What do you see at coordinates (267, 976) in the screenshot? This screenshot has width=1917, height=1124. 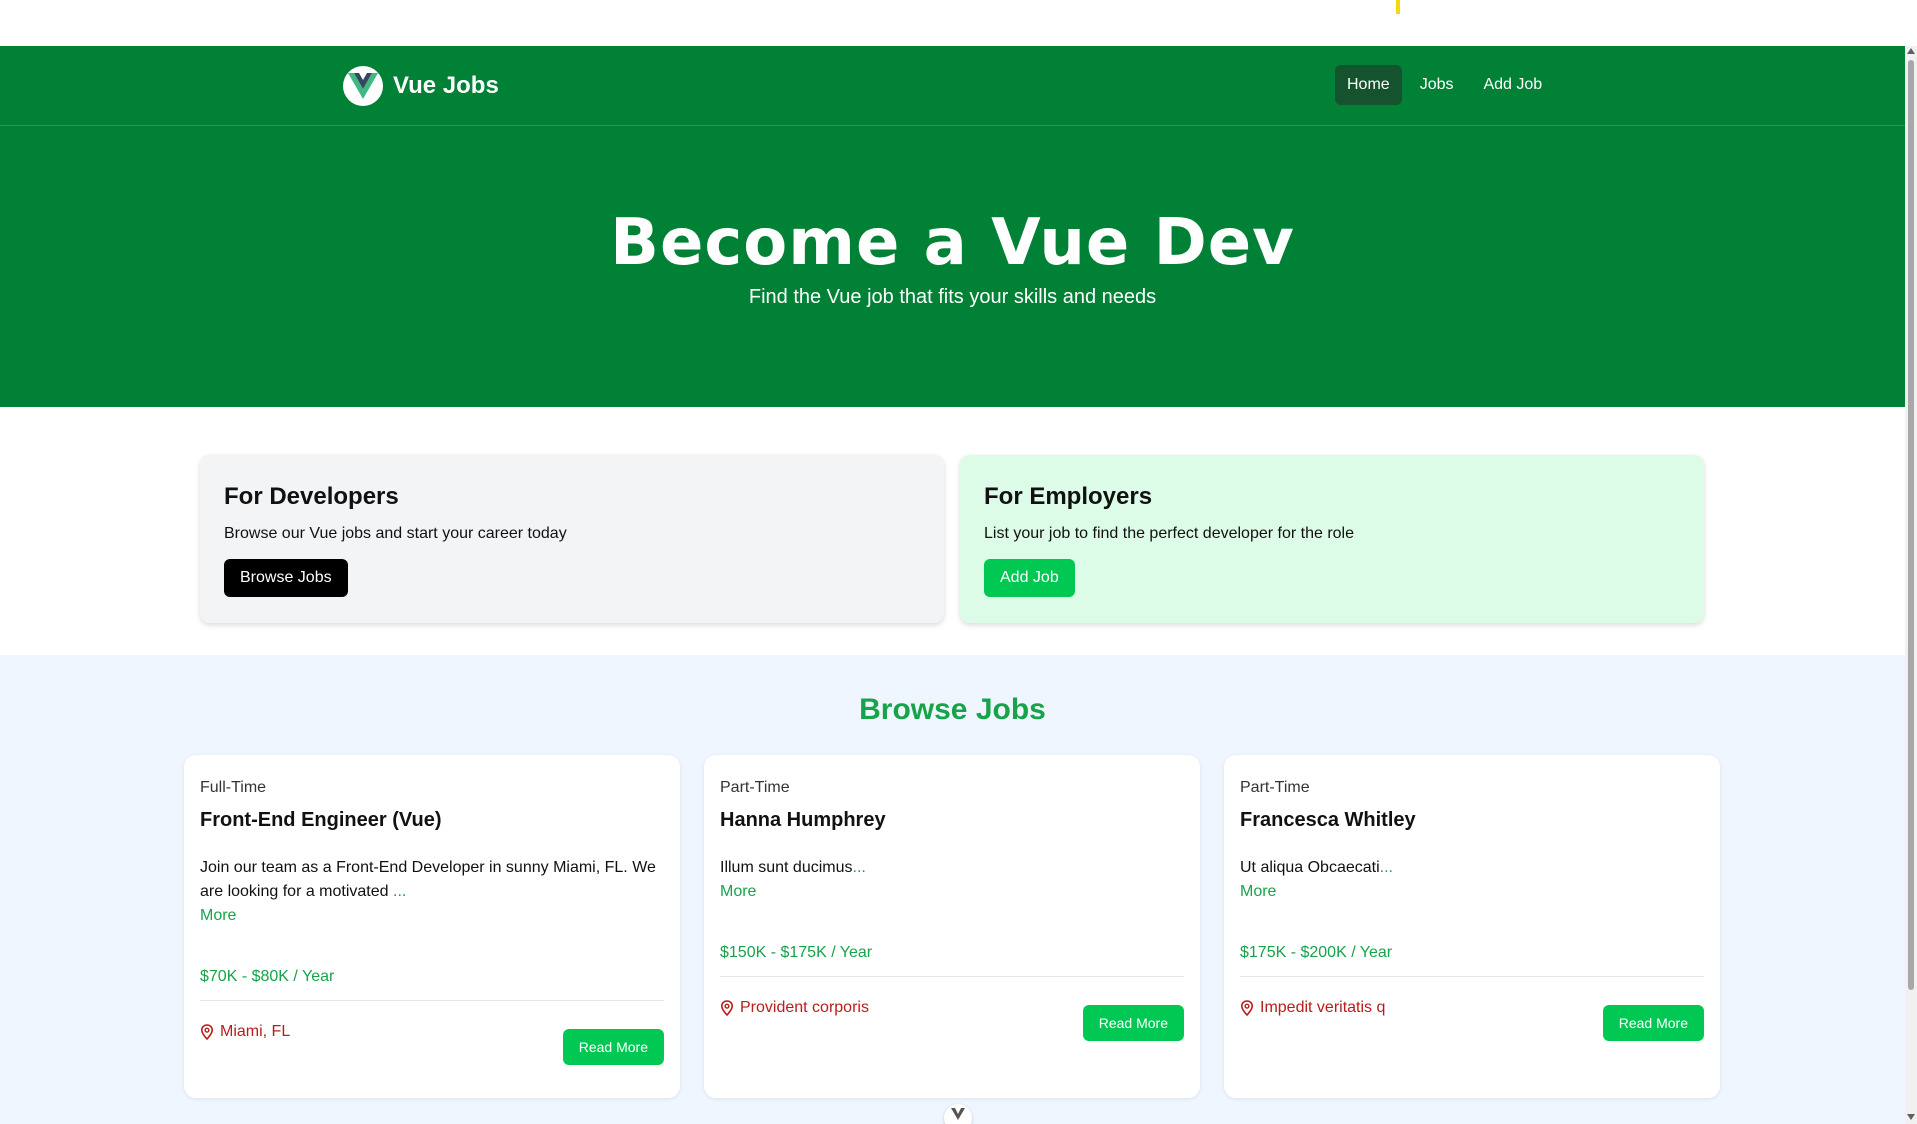 I see `job-salary: $70K - $80K / Year` at bounding box center [267, 976].